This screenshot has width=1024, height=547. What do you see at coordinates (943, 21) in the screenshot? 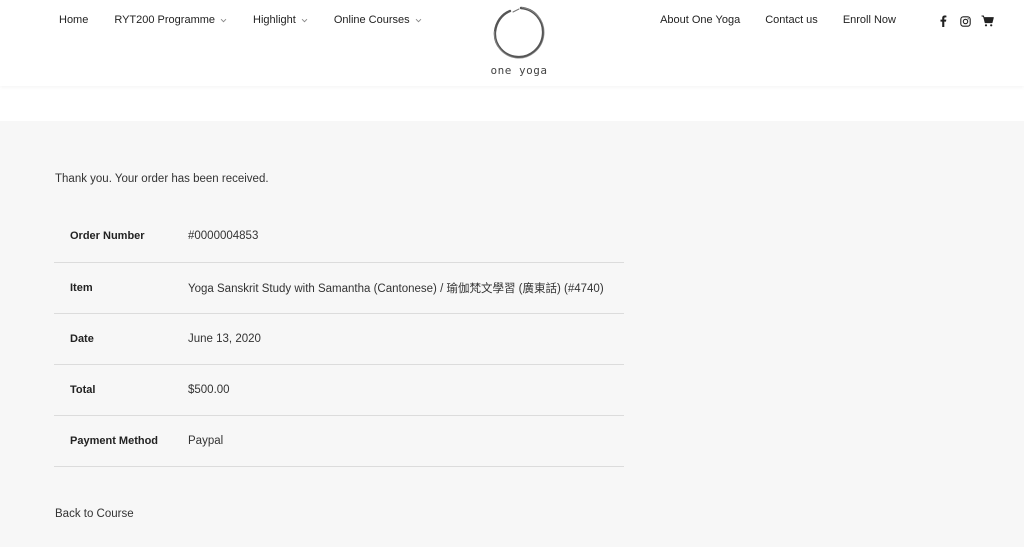
I see `facebook-icon` at bounding box center [943, 21].